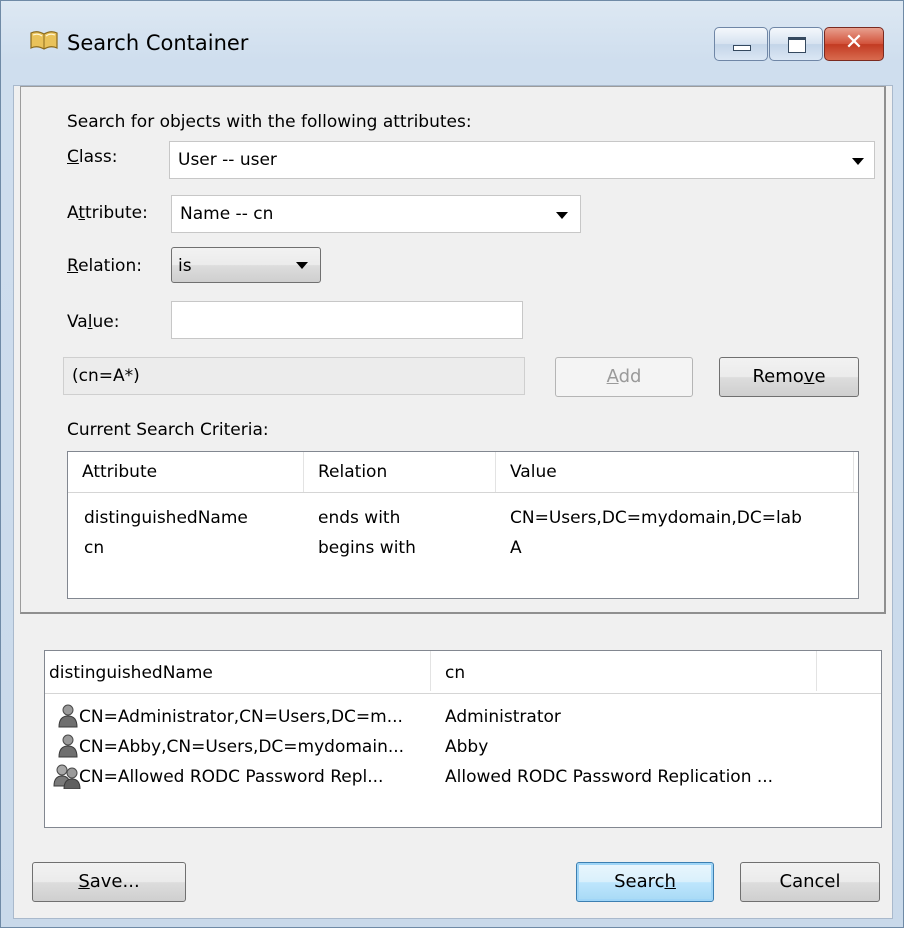 This screenshot has width=904, height=928. What do you see at coordinates (789, 377) in the screenshot?
I see `remove-button: Remove` at bounding box center [789, 377].